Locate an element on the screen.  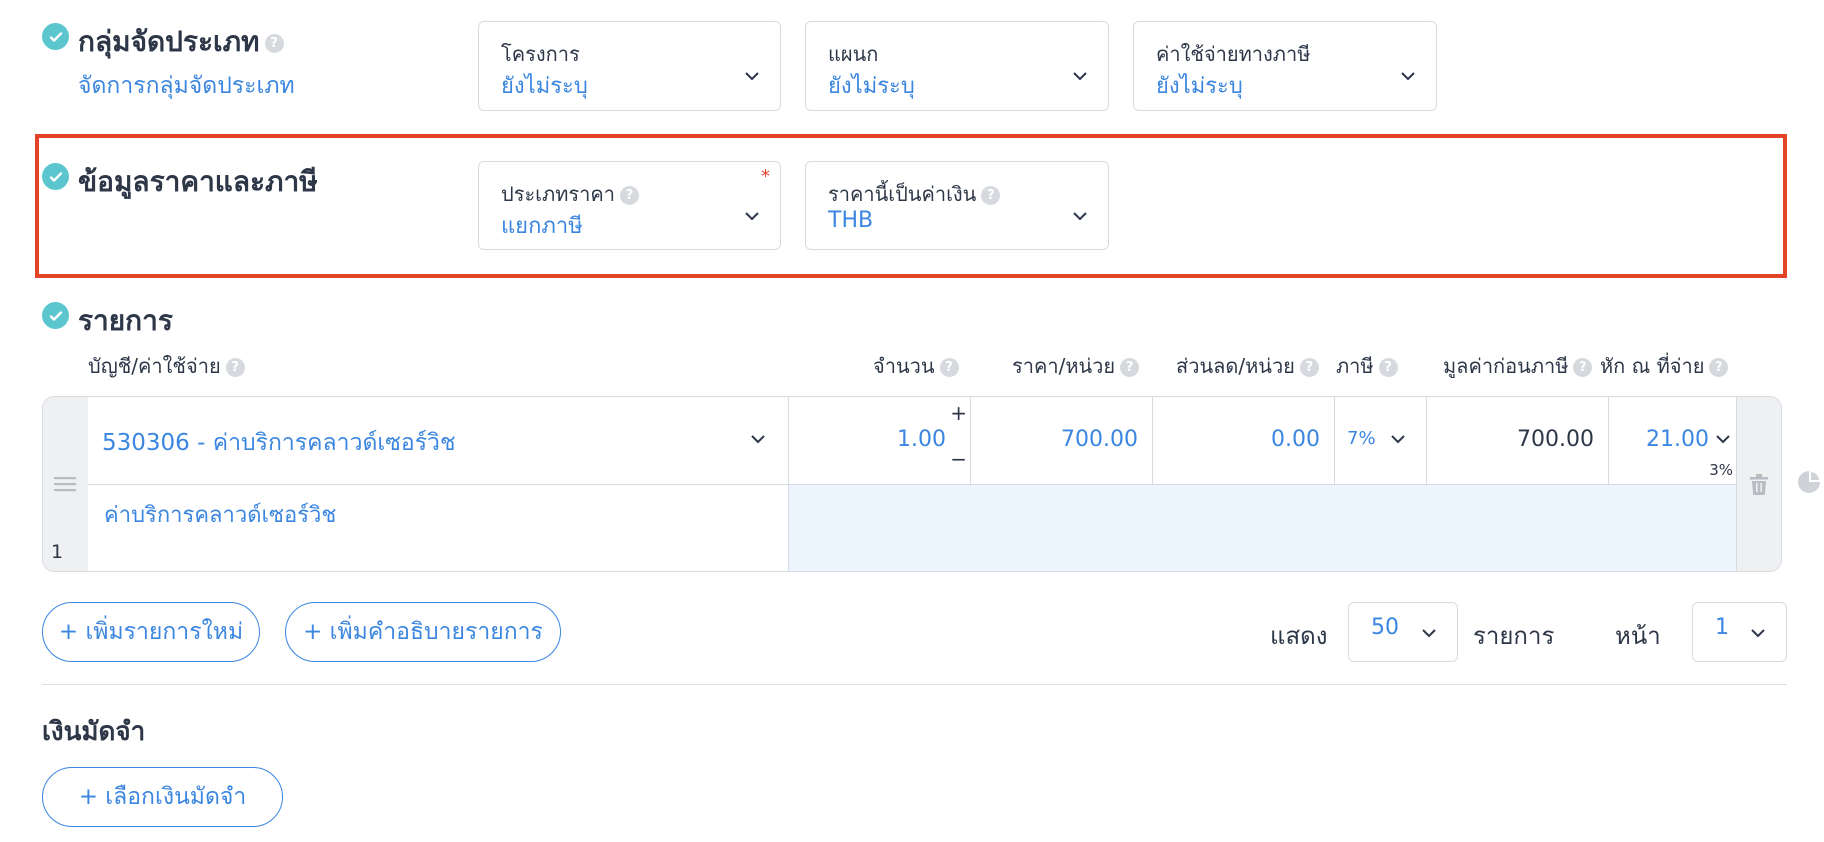
project-value: ยังไม่ระบุ is located at coordinates (544, 86).